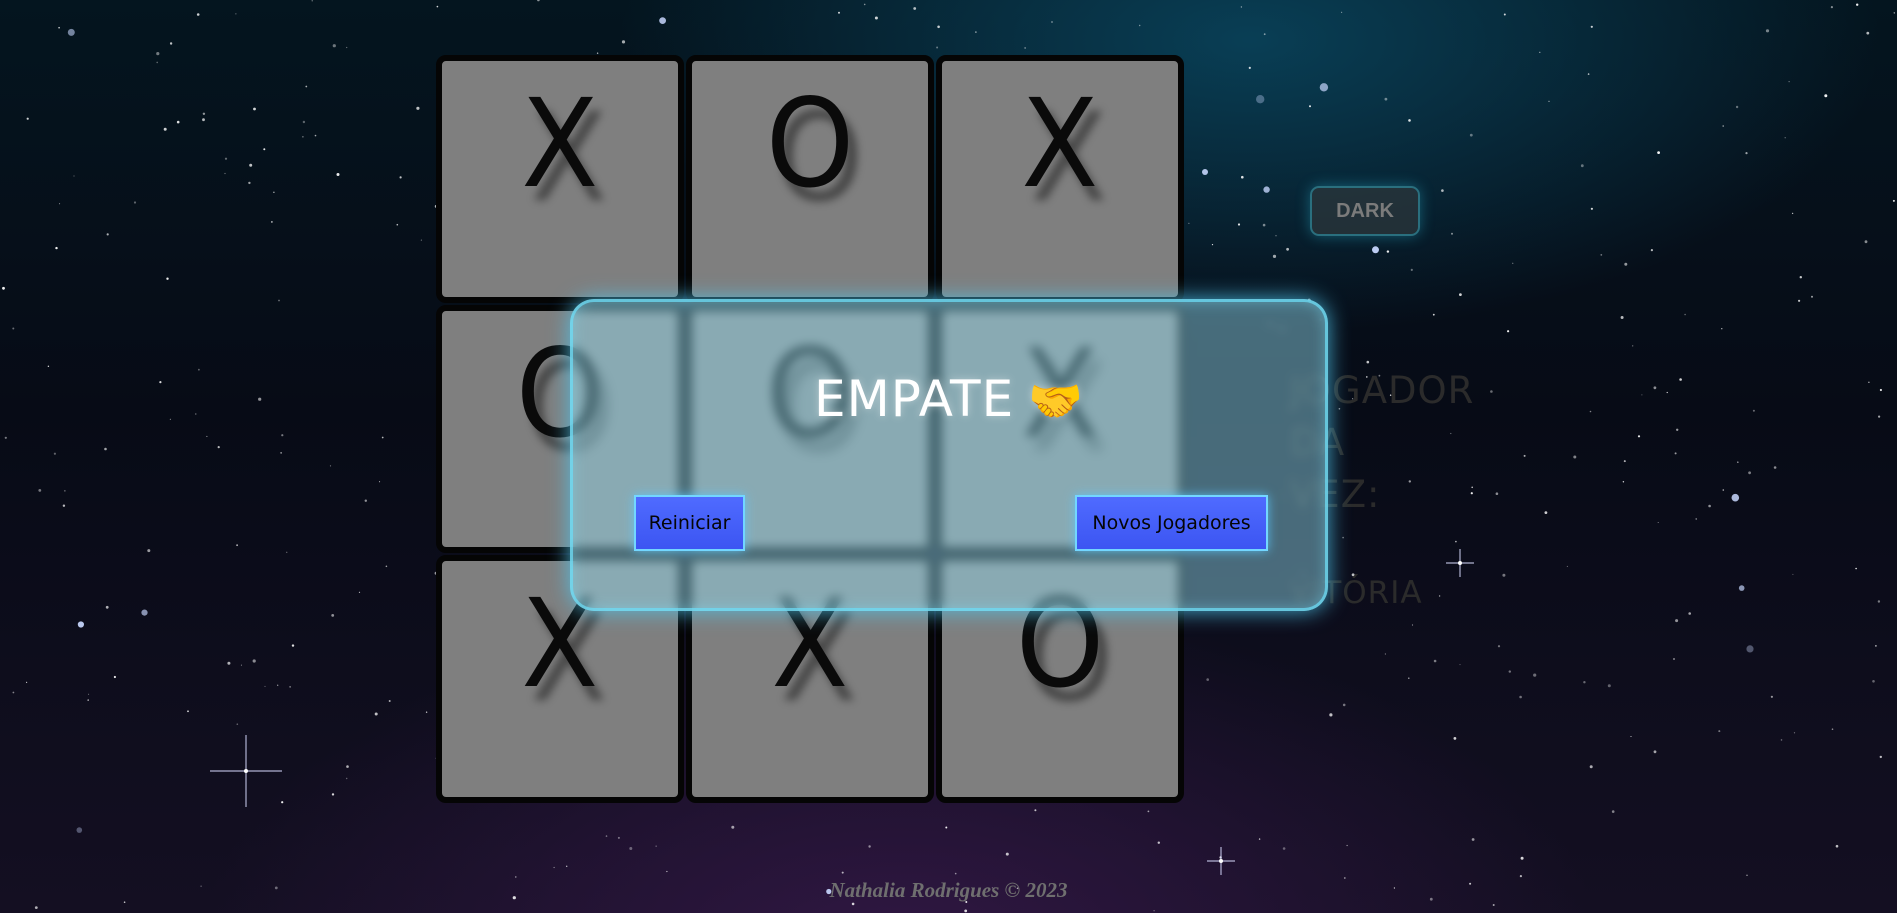 This screenshot has height=913, width=1897. What do you see at coordinates (914, 399) in the screenshot?
I see `result-title-text: EMPATE` at bounding box center [914, 399].